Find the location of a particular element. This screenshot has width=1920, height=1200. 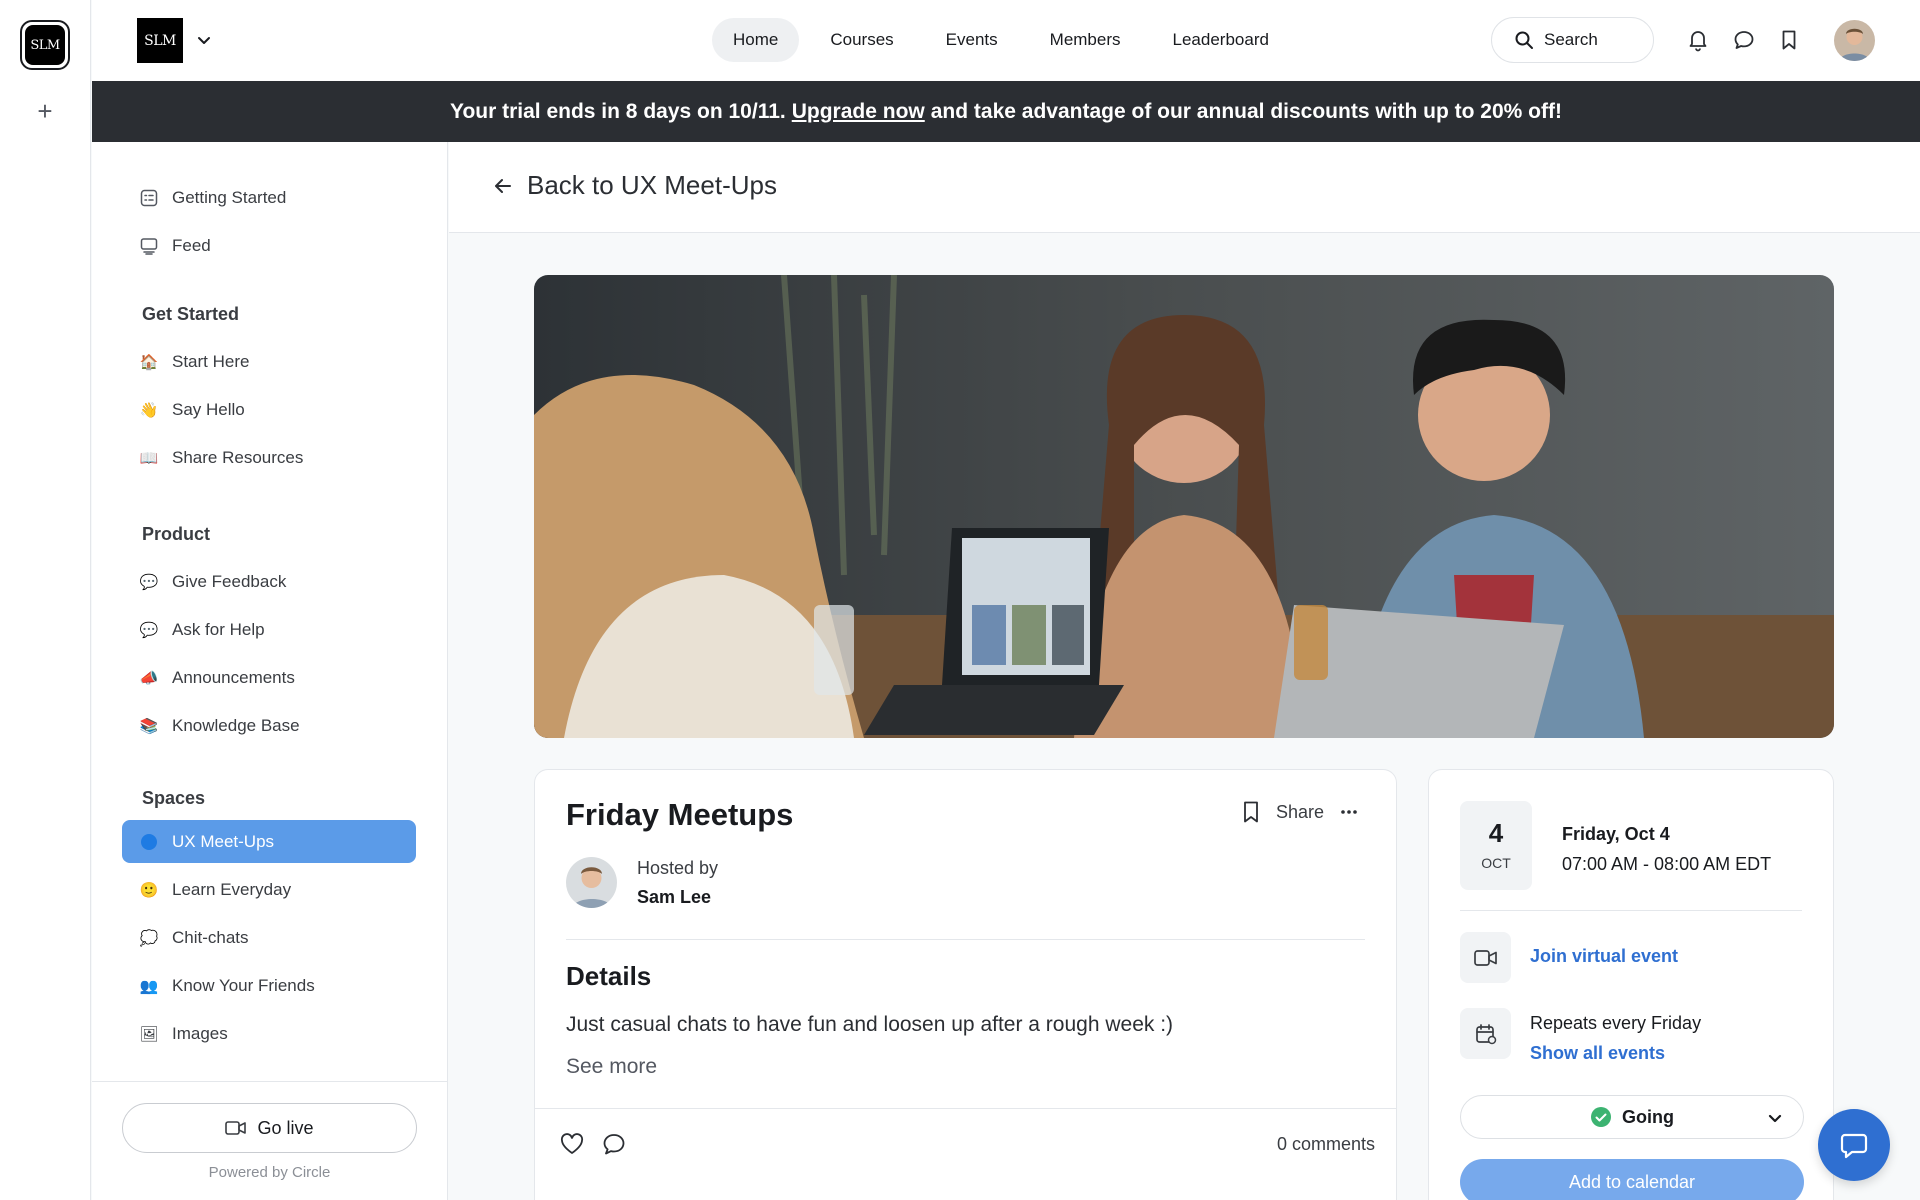

nav-home: Home is located at coordinates (756, 40).